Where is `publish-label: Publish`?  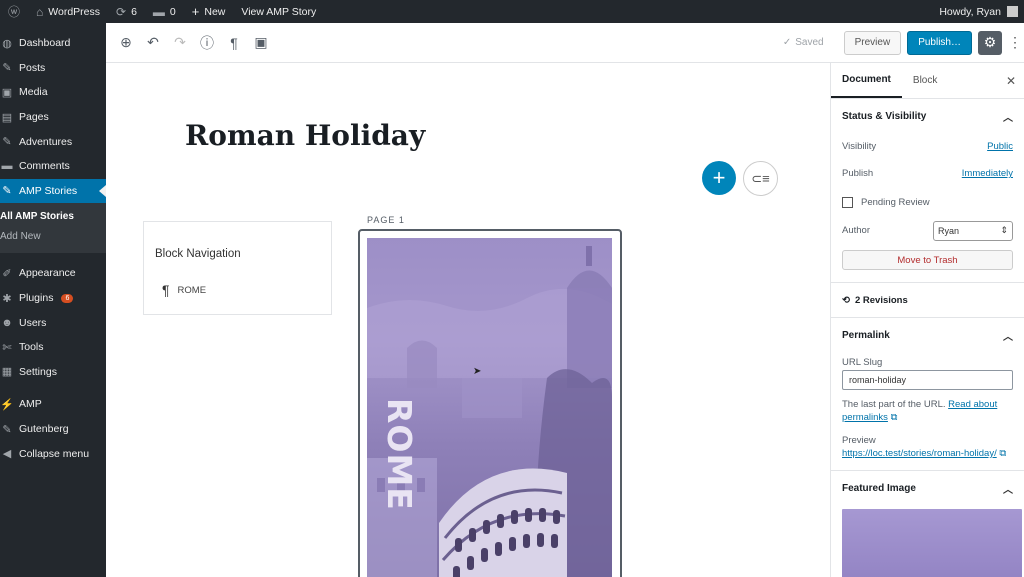
publish-label: Publish is located at coordinates (858, 173).